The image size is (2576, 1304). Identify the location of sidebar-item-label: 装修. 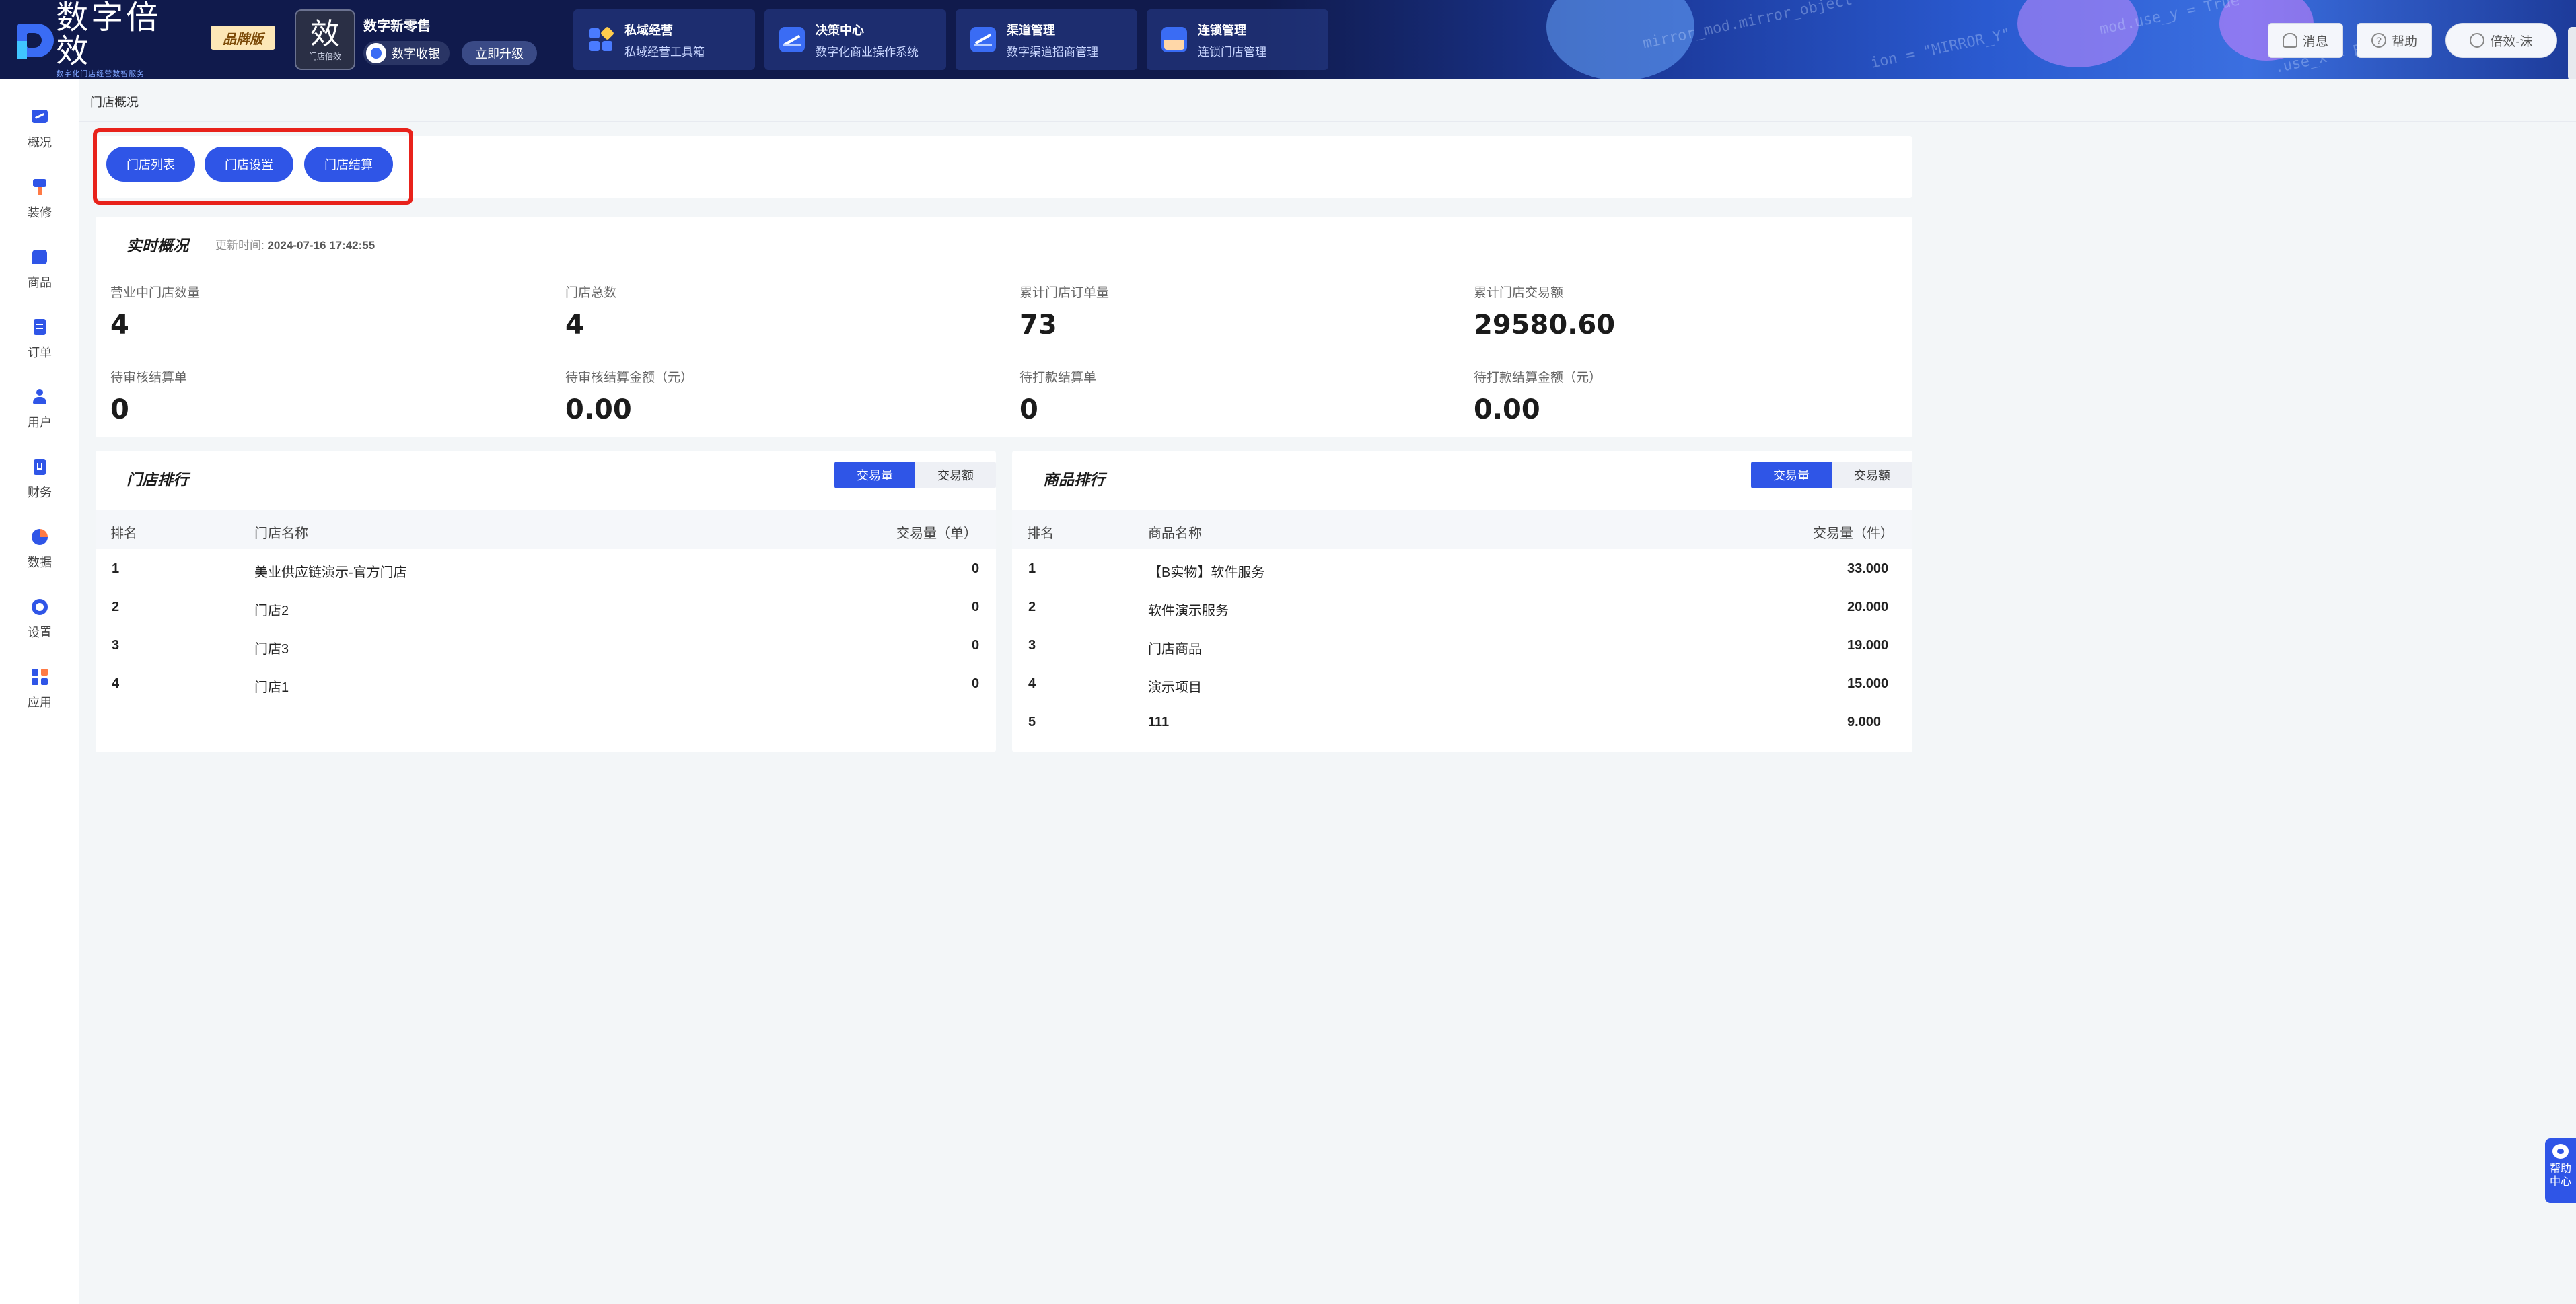
(40, 212).